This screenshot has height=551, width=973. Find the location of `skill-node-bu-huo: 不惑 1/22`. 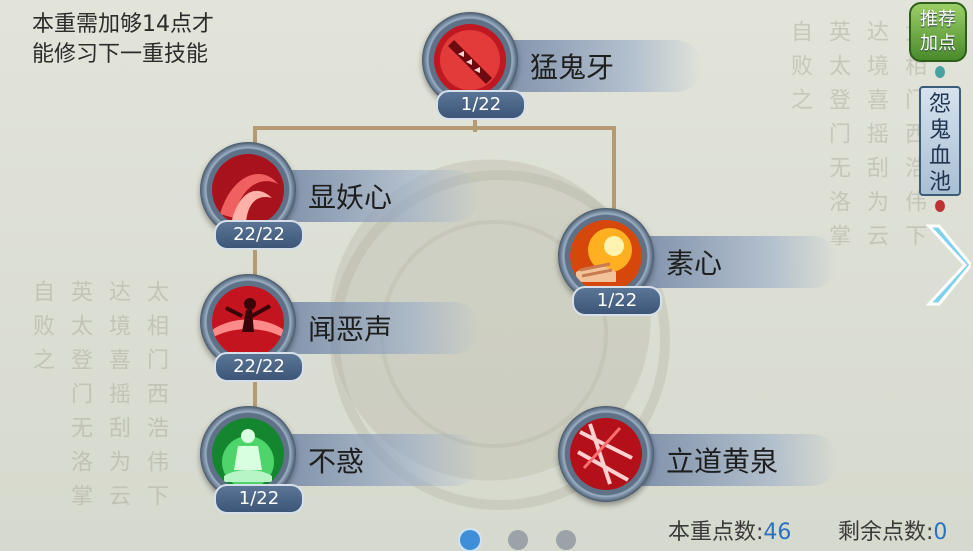

skill-node-bu-huo: 不惑 1/22 is located at coordinates (380, 461).